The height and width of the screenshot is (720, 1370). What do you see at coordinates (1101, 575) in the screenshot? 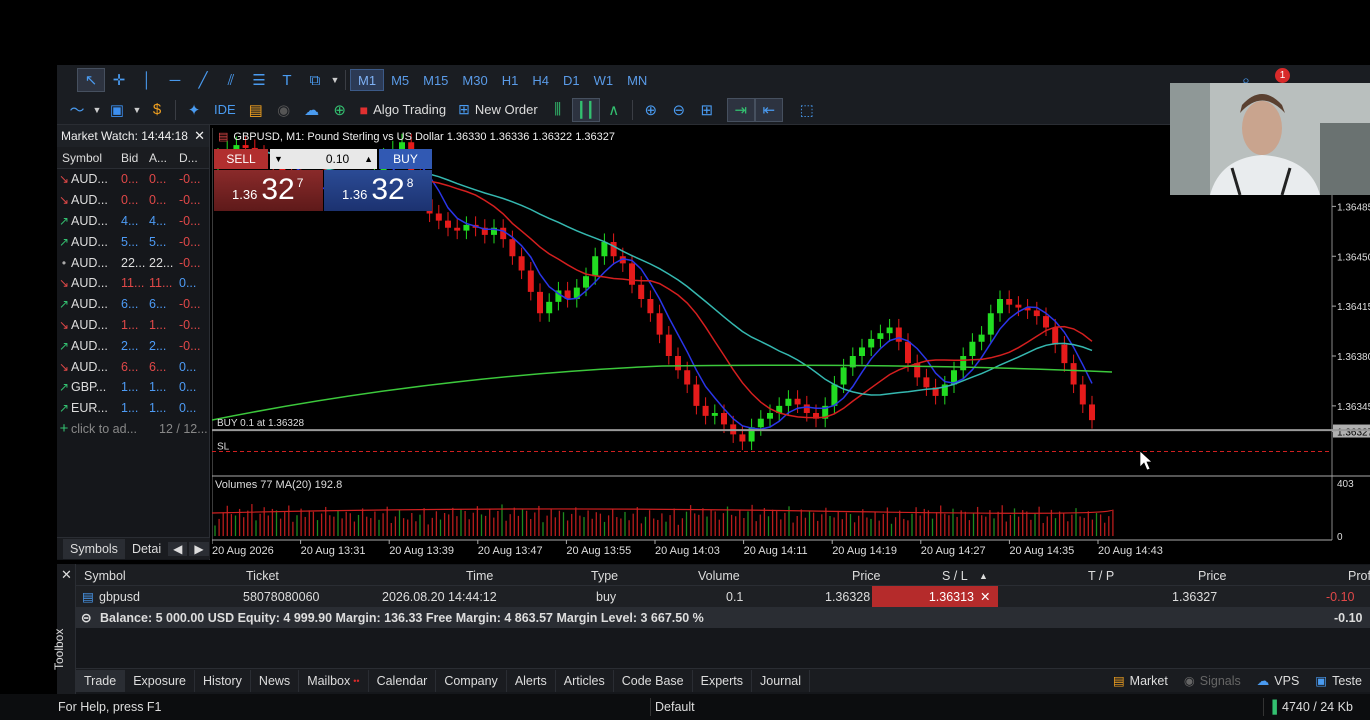
I see `col-take-profit: T / P` at bounding box center [1101, 575].